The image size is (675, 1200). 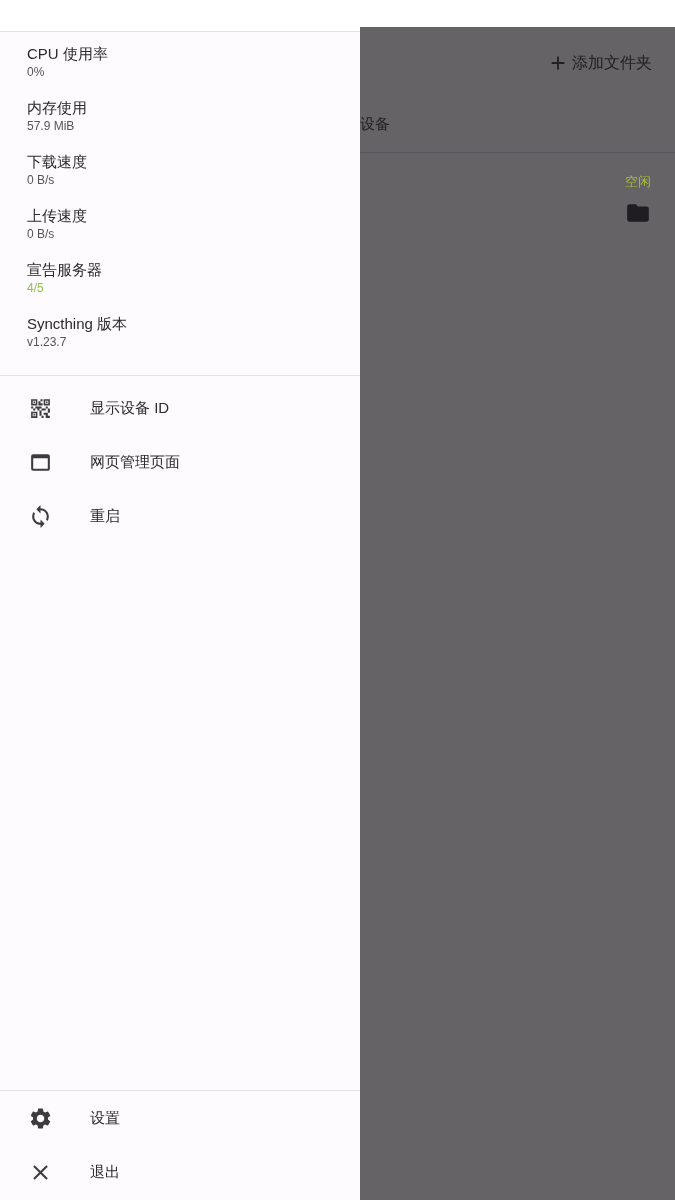 What do you see at coordinates (180, 1172) in the screenshot?
I see `menu-item: 退出` at bounding box center [180, 1172].